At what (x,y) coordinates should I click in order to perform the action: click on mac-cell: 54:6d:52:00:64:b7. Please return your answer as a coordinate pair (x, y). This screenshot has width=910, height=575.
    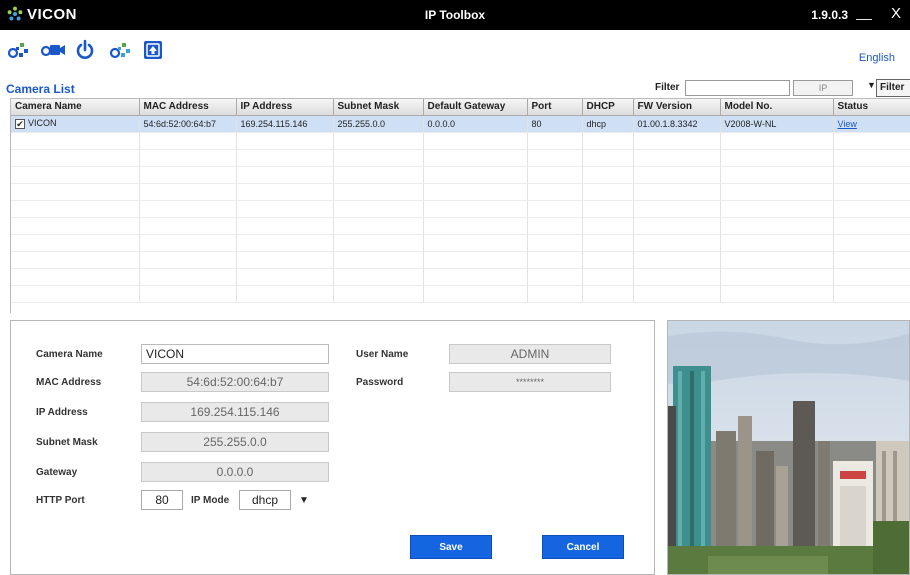
    Looking at the image, I should click on (188, 124).